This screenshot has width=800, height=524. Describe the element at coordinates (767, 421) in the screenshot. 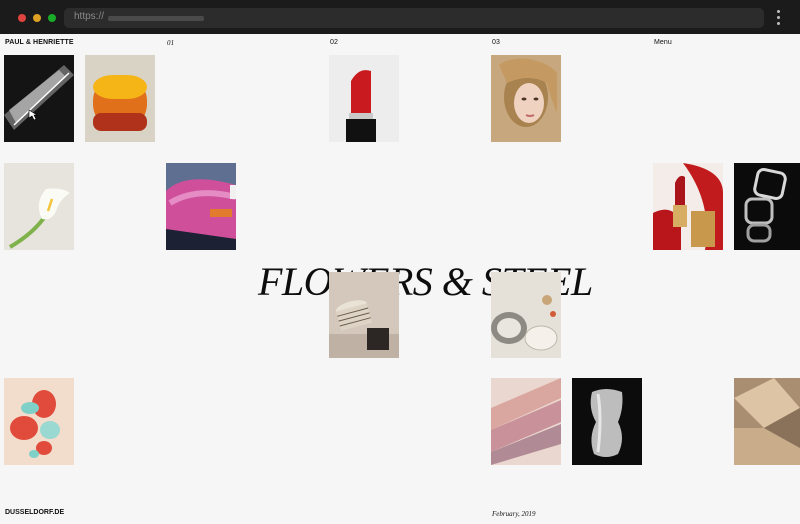

I see `paper-folds-image` at that location.